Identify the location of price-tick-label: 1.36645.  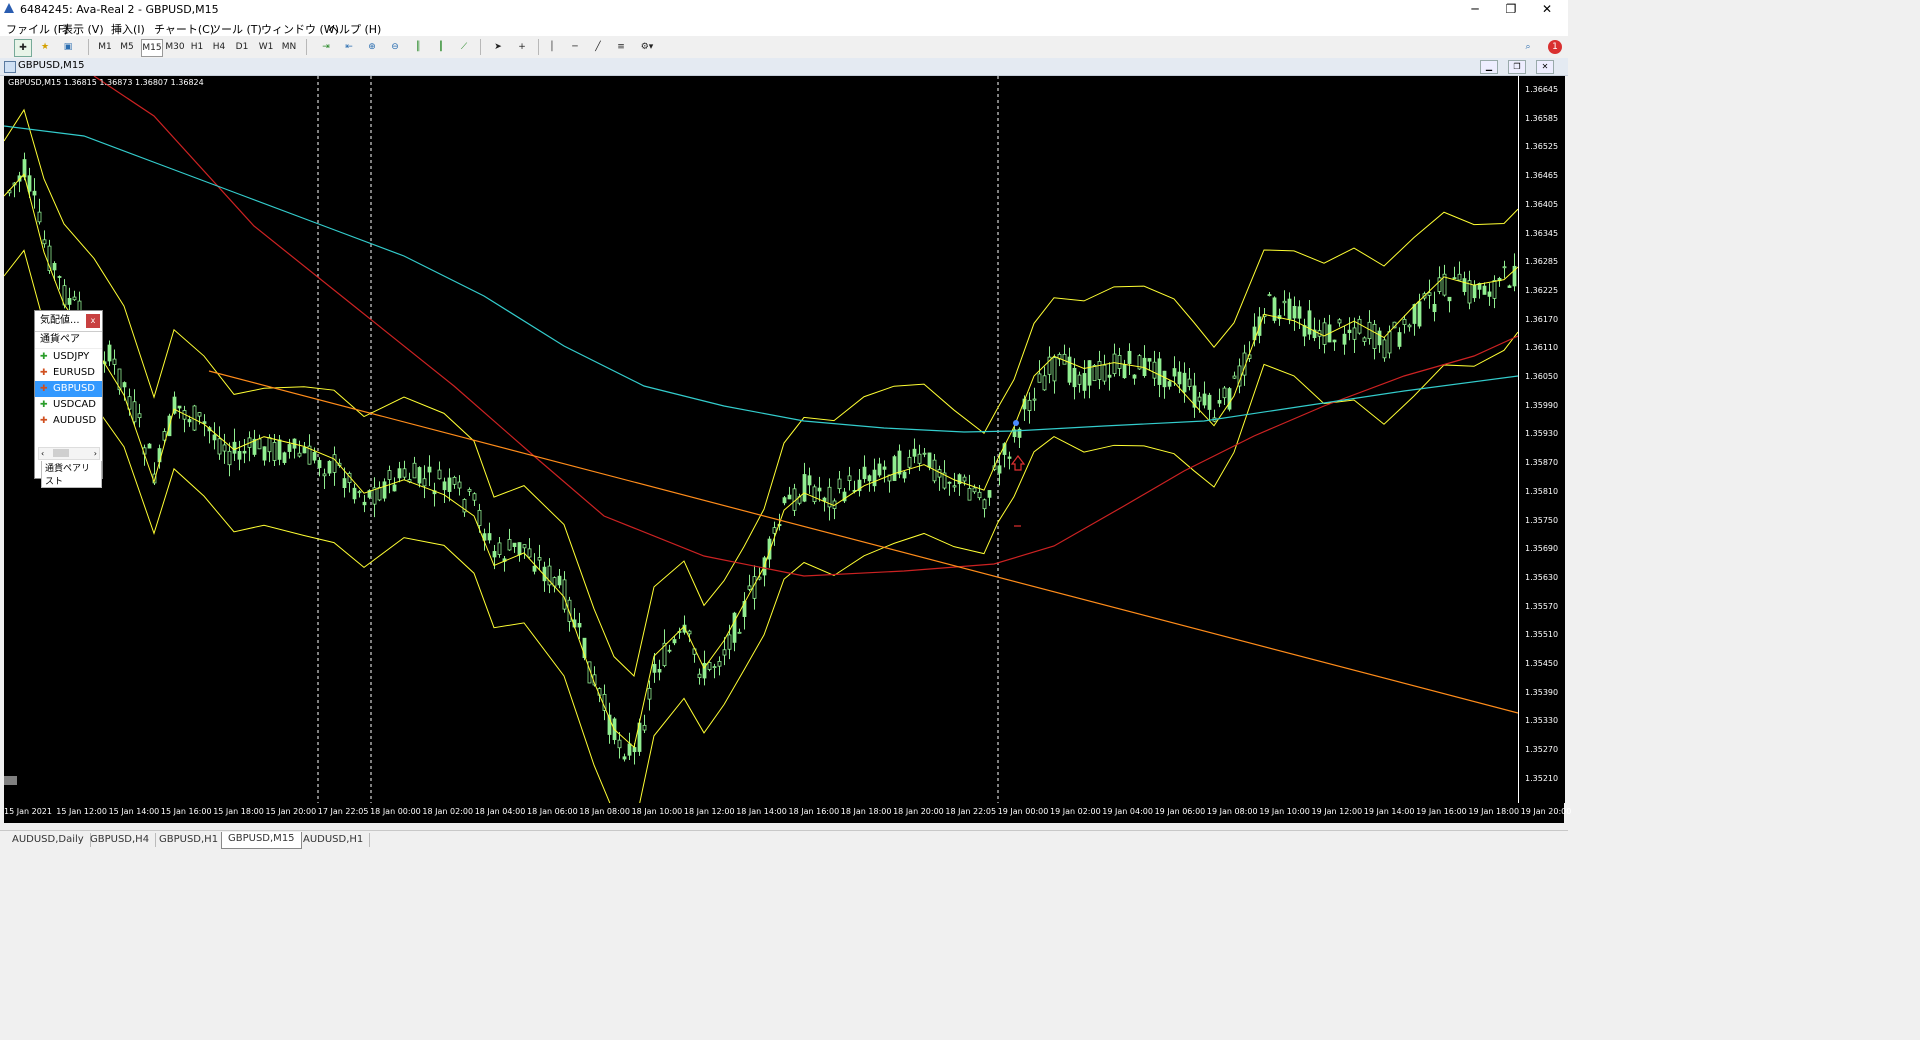
(1542, 89).